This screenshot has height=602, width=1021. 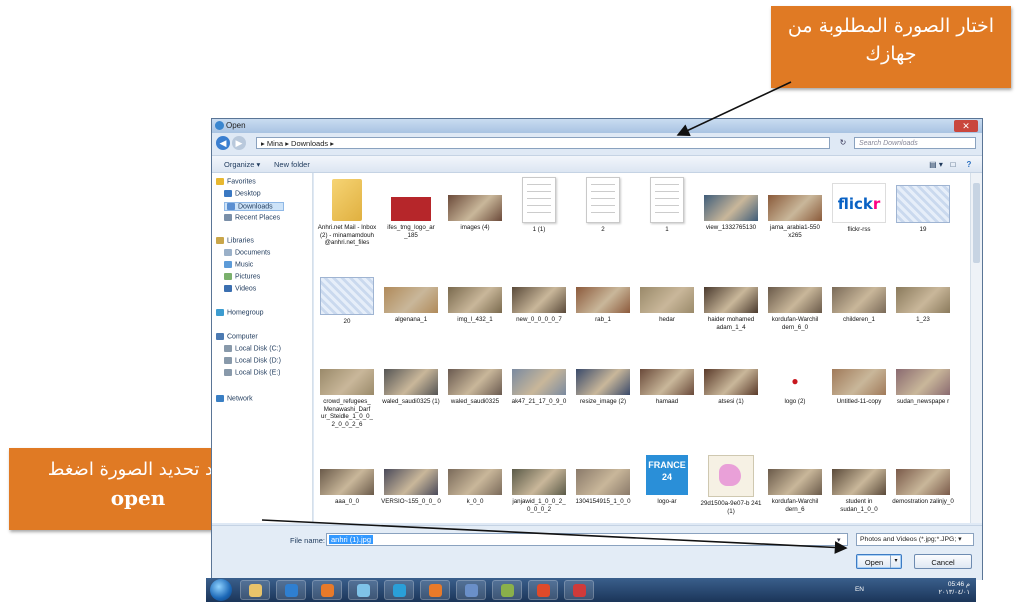 I want to click on file-item: kordufan-Warchil dern_6, so click(x=795, y=491).